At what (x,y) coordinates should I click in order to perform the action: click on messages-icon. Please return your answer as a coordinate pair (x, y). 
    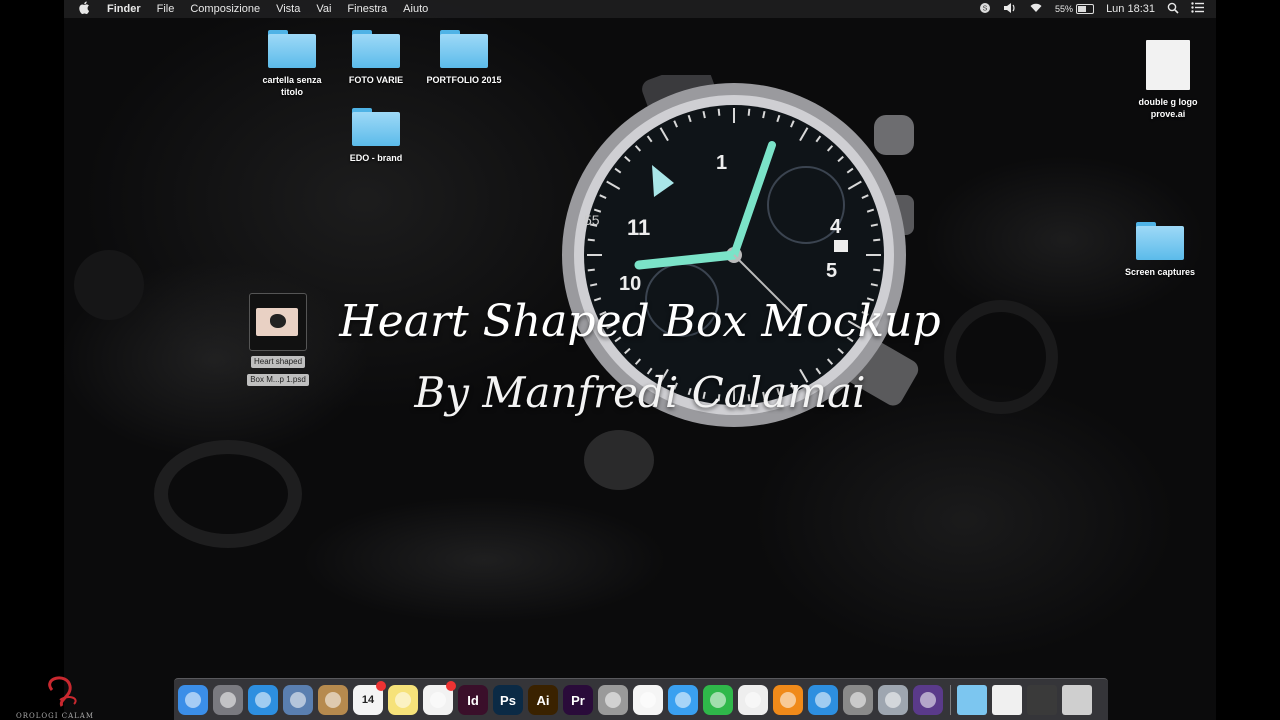
    Looking at the image, I should click on (683, 700).